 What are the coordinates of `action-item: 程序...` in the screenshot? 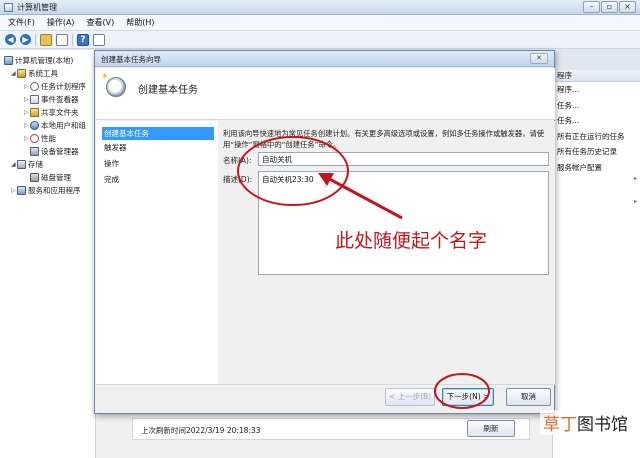 It's located at (596, 90).